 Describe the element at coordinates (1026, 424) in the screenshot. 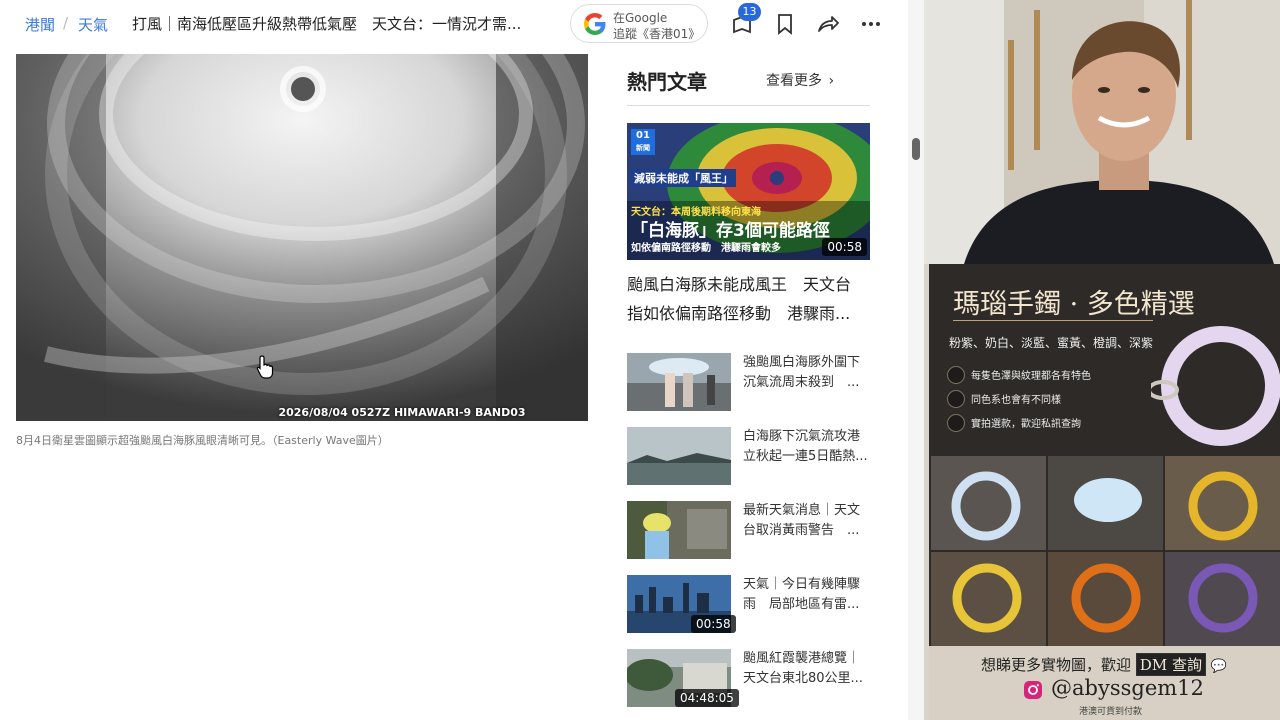

I see `ad-feature-text: 實拍選款，歡迎私訊查詢` at that location.